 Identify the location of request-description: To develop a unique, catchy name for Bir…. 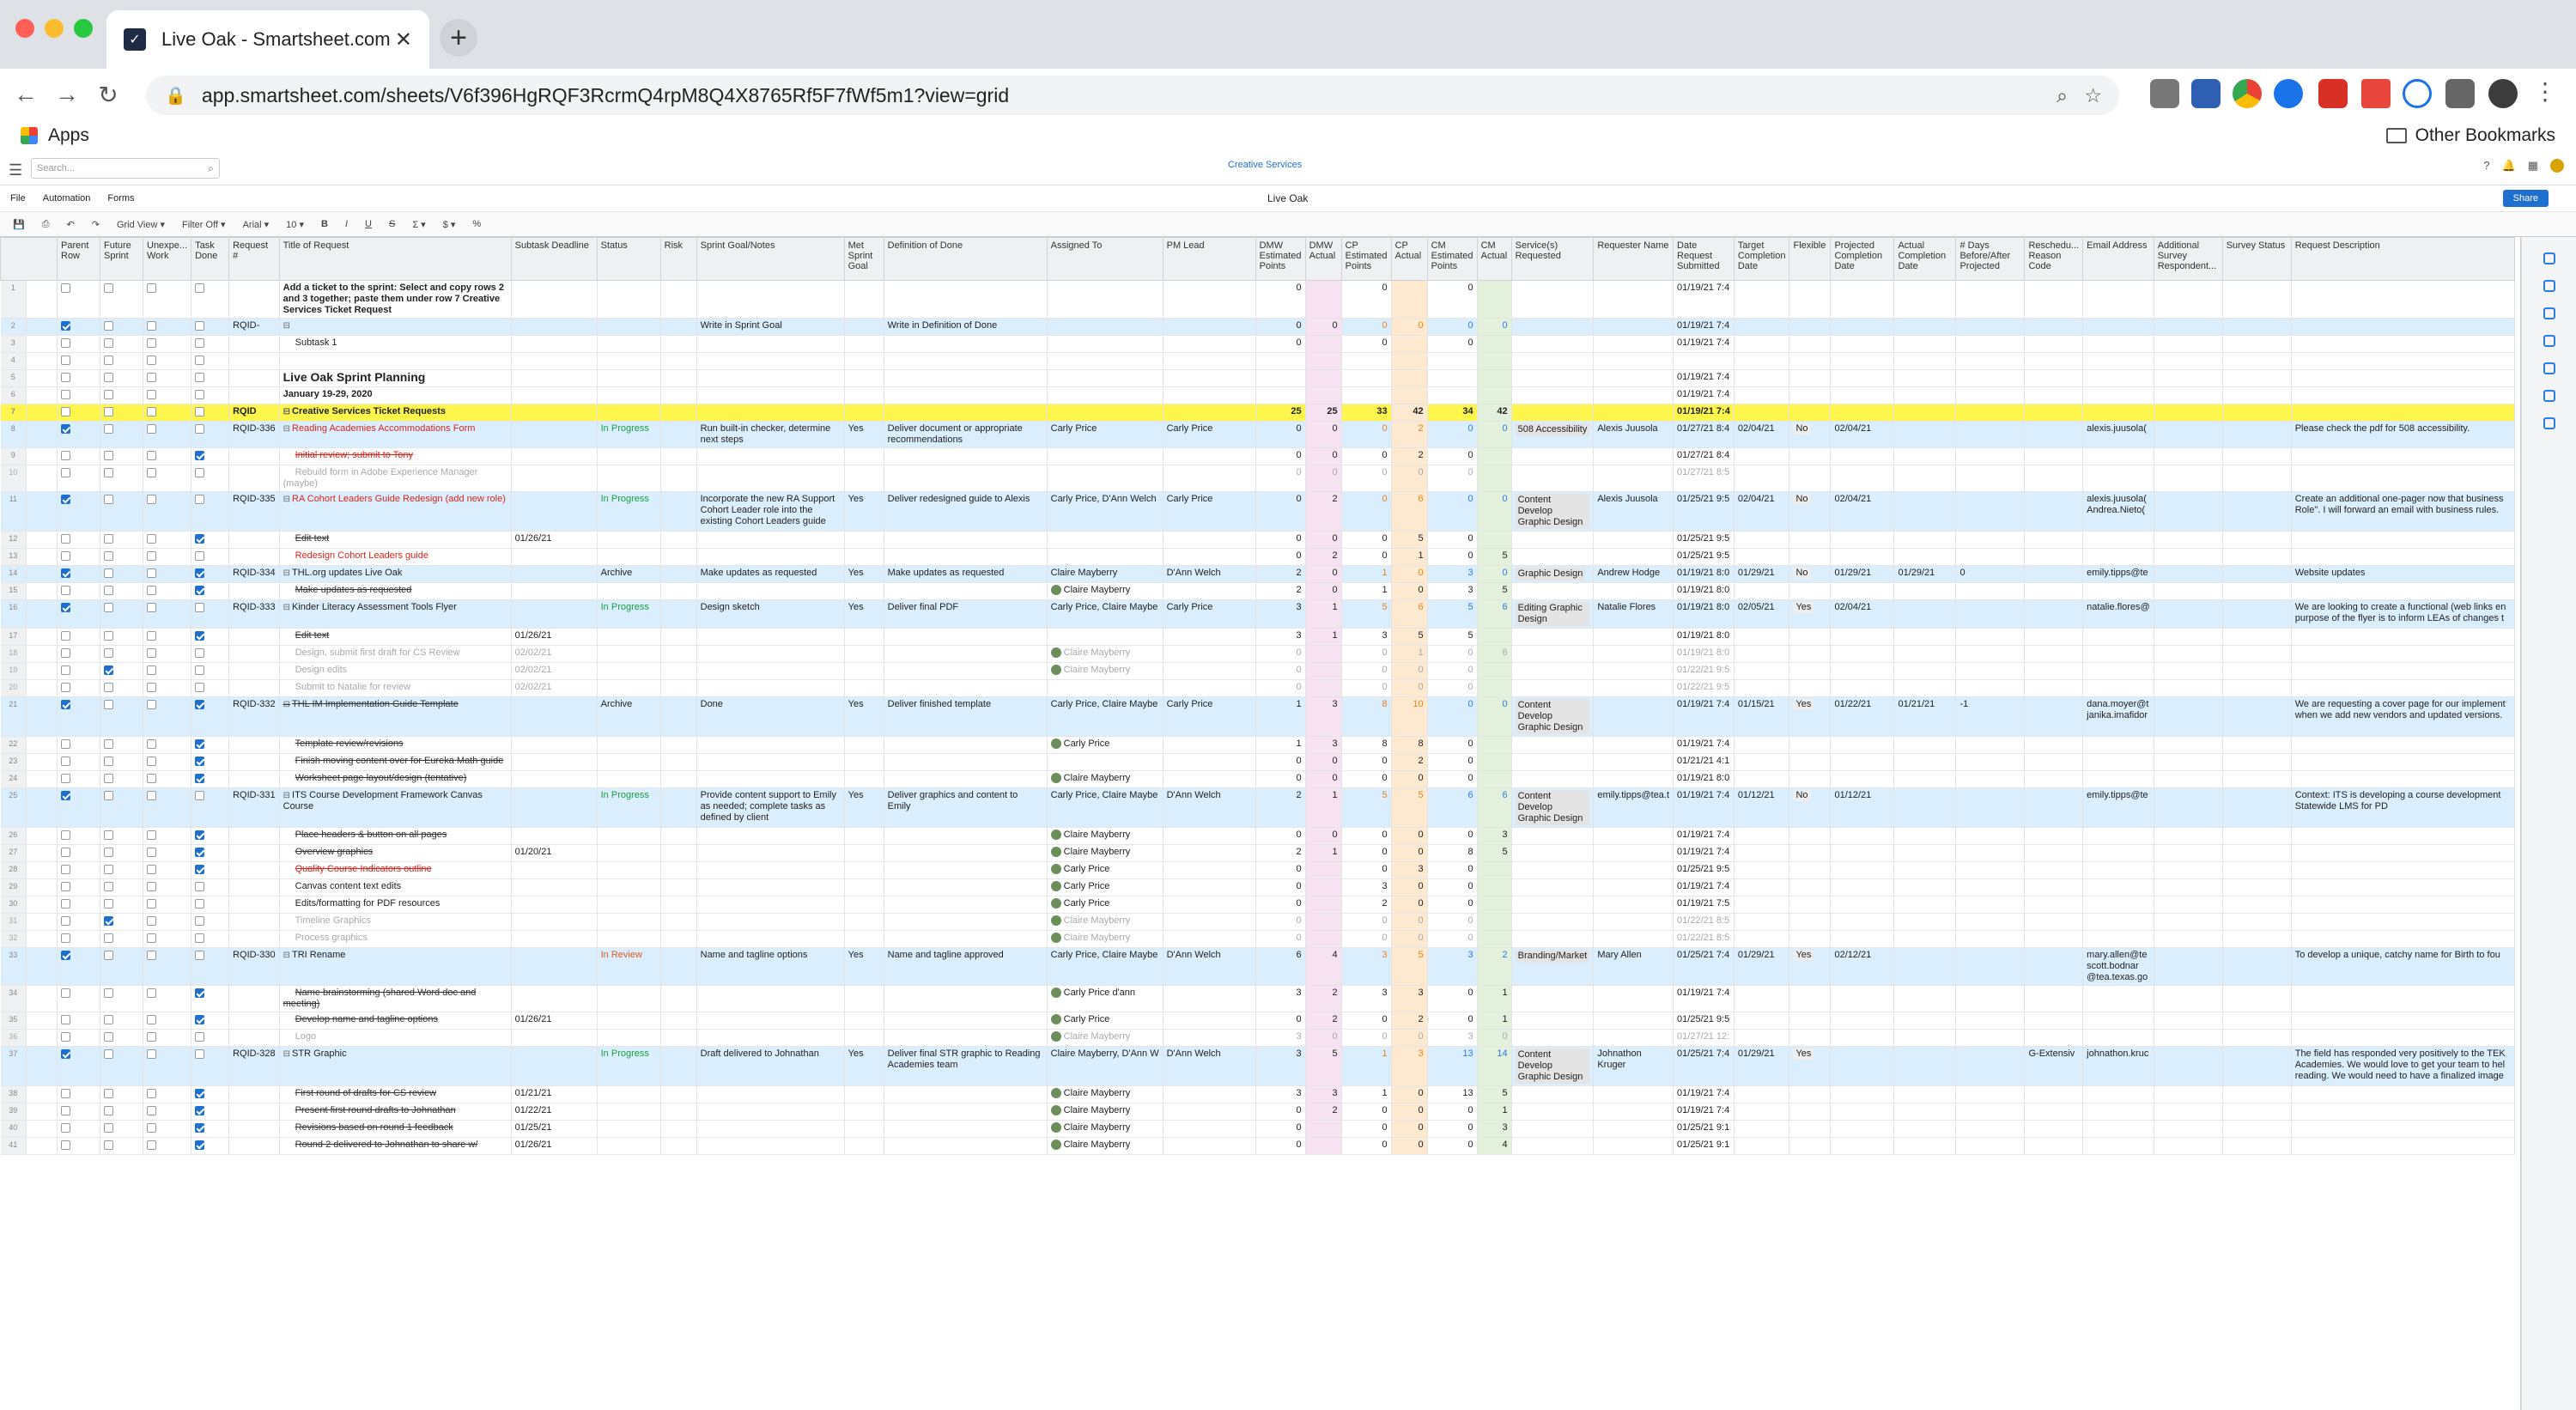
(2403, 966).